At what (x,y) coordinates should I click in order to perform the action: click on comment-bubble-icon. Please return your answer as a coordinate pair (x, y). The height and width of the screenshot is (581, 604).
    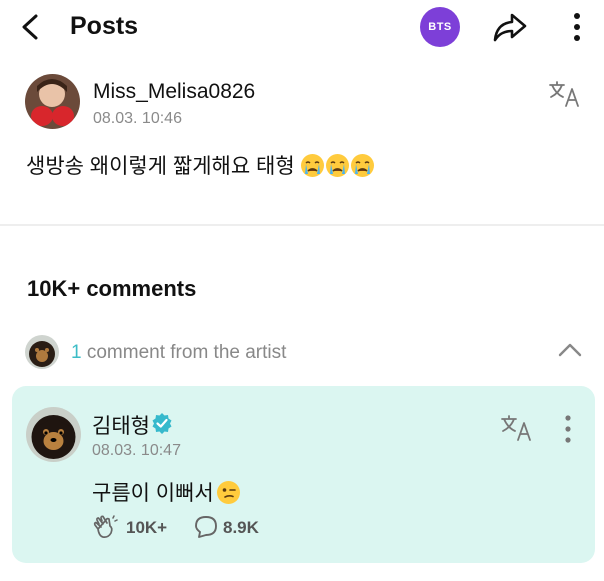
    Looking at the image, I should click on (206, 527).